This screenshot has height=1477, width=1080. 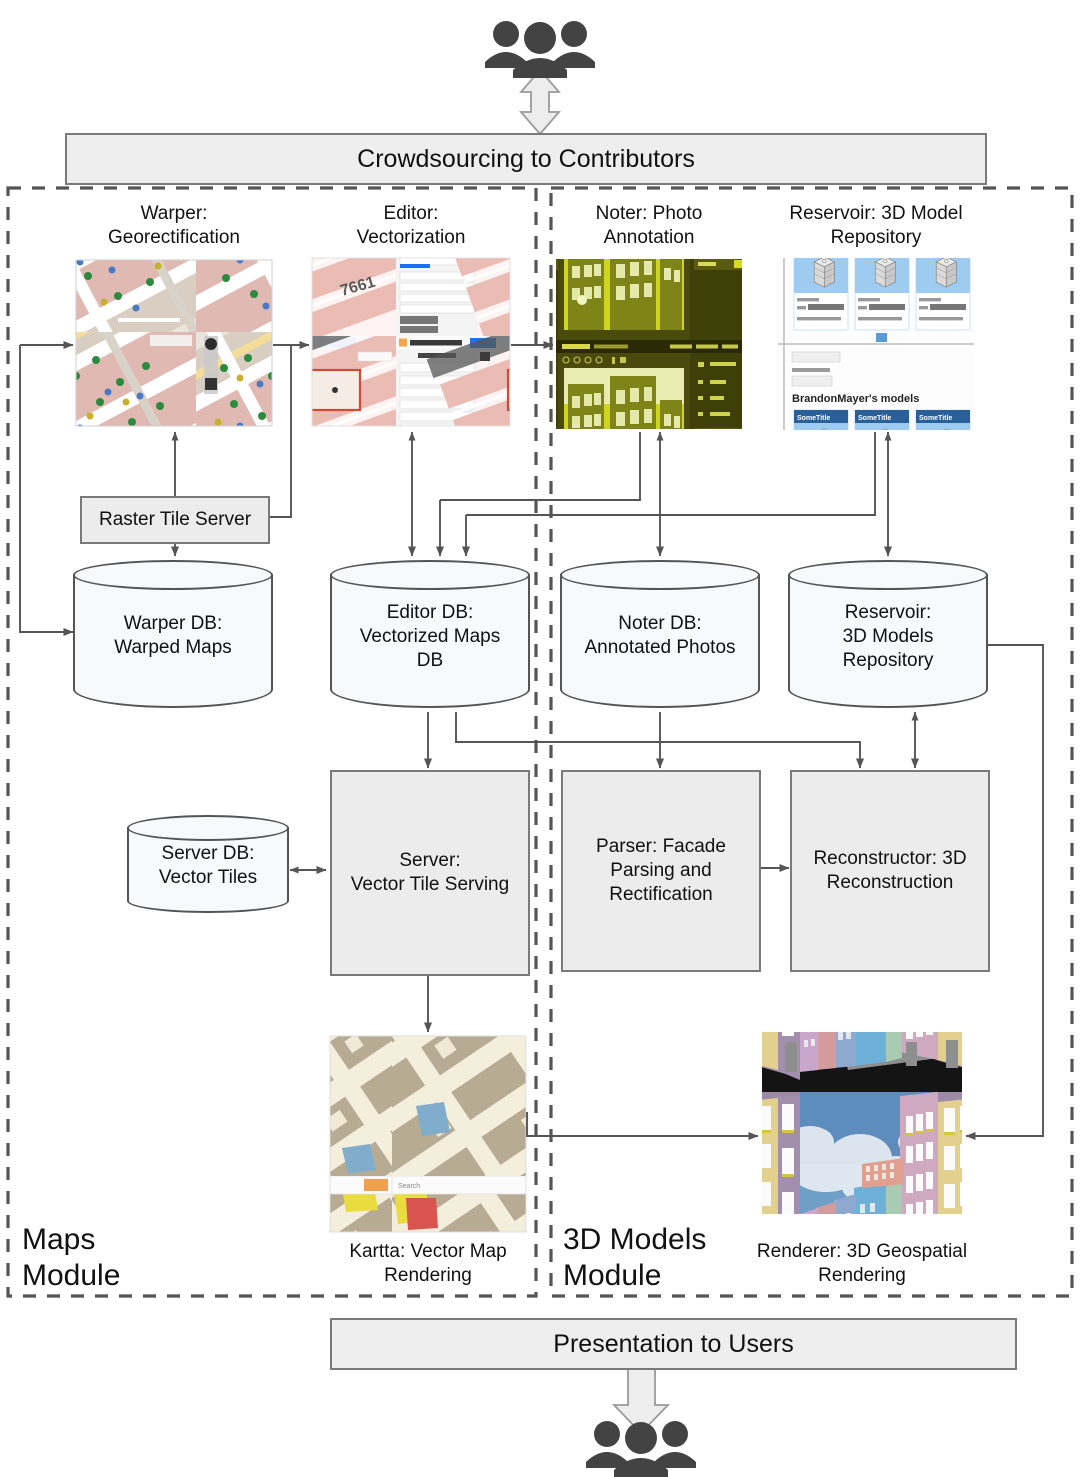 I want to click on warper-screenshot, so click(x=174, y=343).